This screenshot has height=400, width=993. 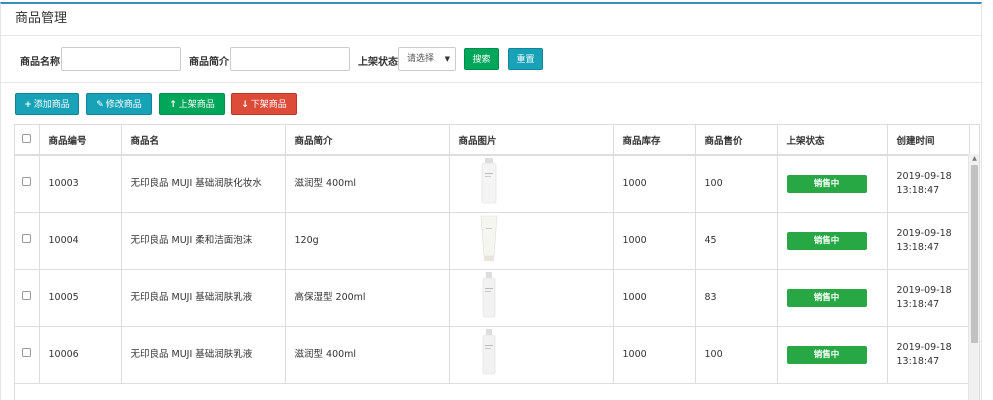 What do you see at coordinates (100, 105) in the screenshot?
I see `edit-icon: ✎` at bounding box center [100, 105].